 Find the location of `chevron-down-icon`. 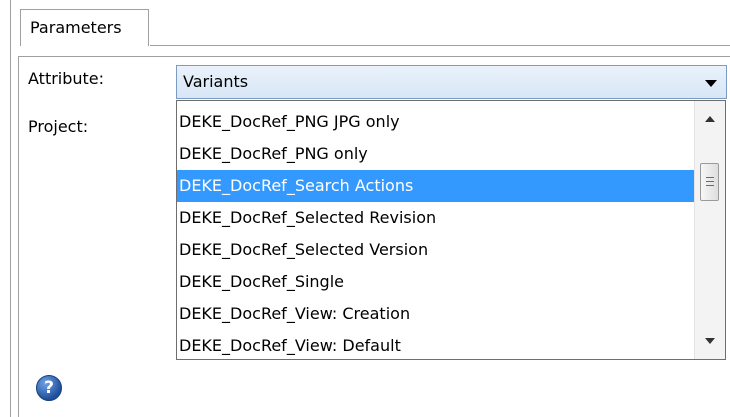

chevron-down-icon is located at coordinates (711, 83).